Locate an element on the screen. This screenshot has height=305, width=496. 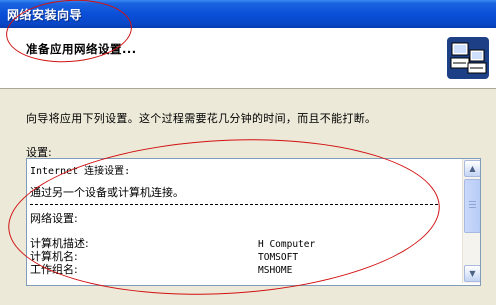
network-computers-icon is located at coordinates (468, 58).